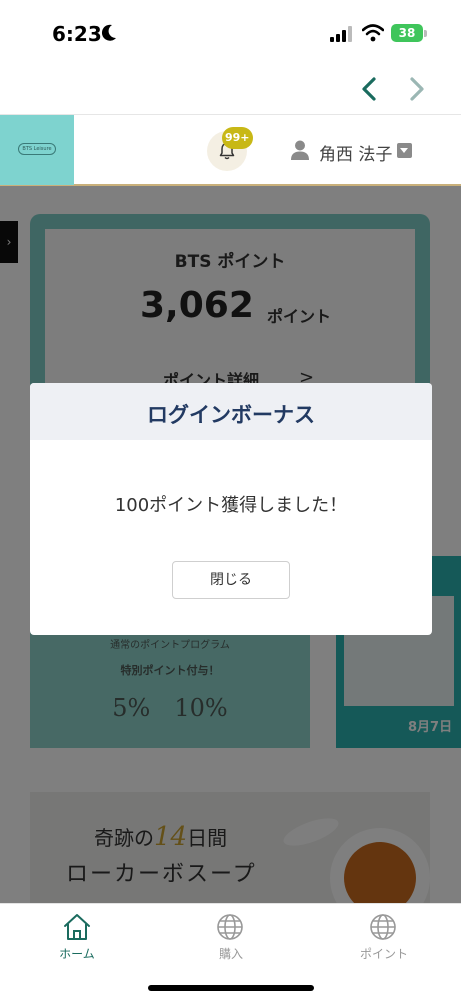 Image resolution: width=461 pixels, height=1000 pixels. What do you see at coordinates (341, 34) in the screenshot?
I see `cellular-signal-icon` at bounding box center [341, 34].